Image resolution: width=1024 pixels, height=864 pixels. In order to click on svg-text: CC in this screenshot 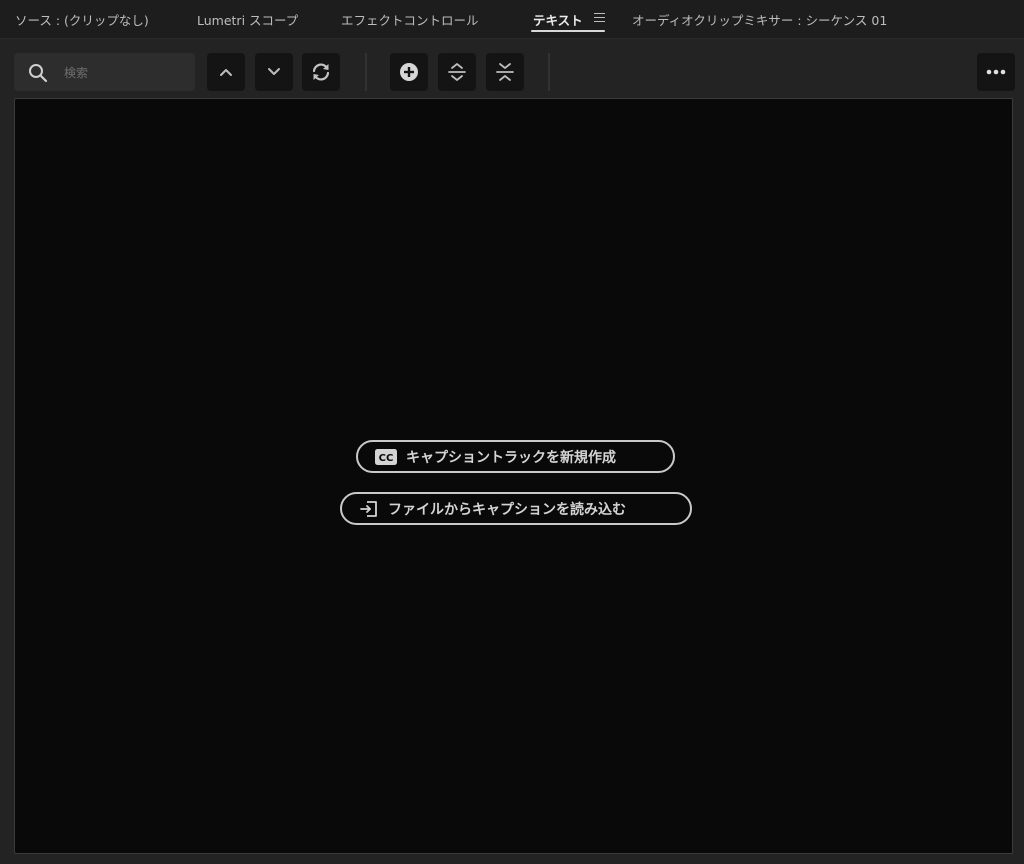, I will do `click(386, 458)`.